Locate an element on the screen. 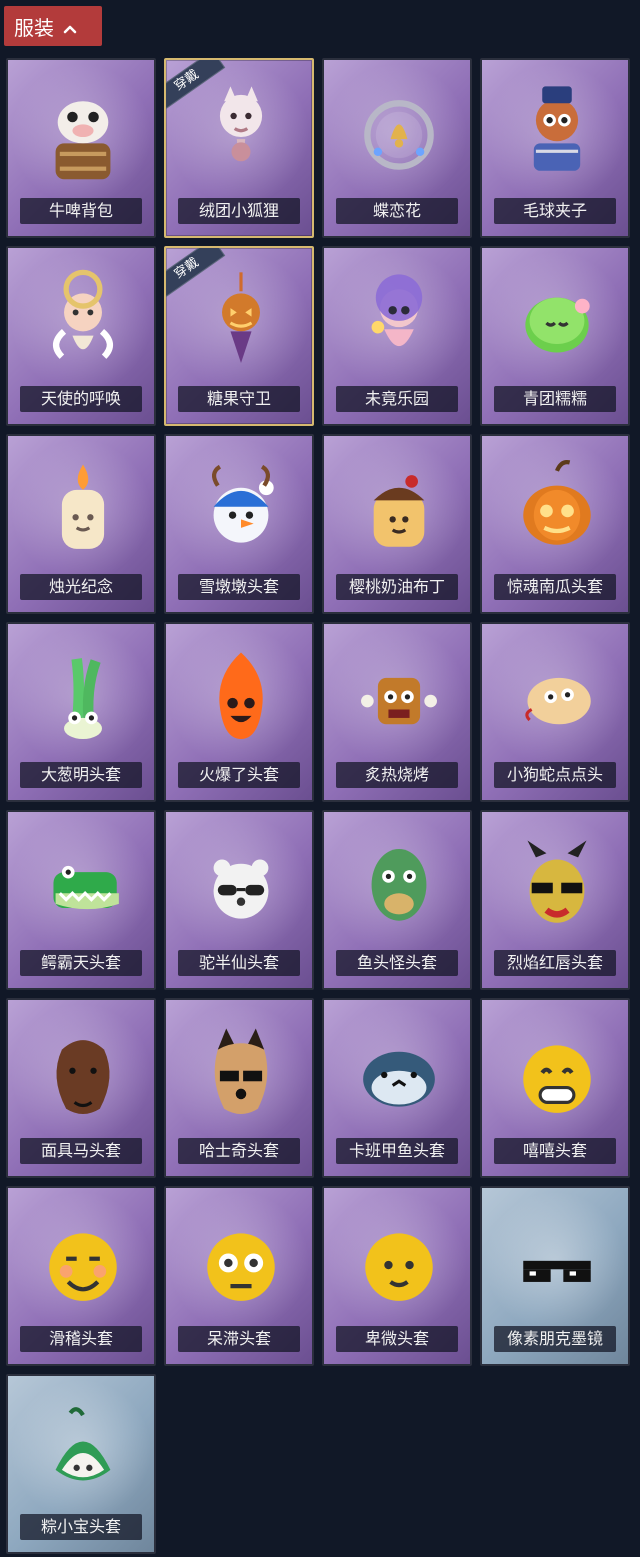 This screenshot has width=640, height=1557. outfit-card: 火爆了头套 is located at coordinates (239, 712).